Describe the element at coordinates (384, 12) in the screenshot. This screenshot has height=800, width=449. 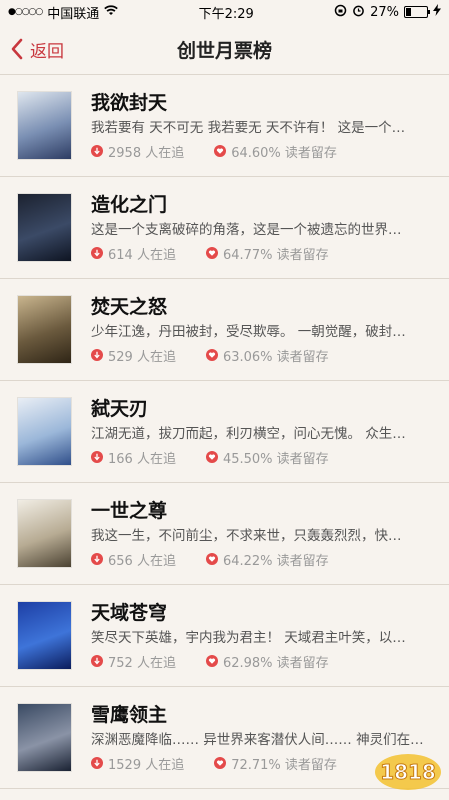
I see `battery-percent: 27%` at that location.